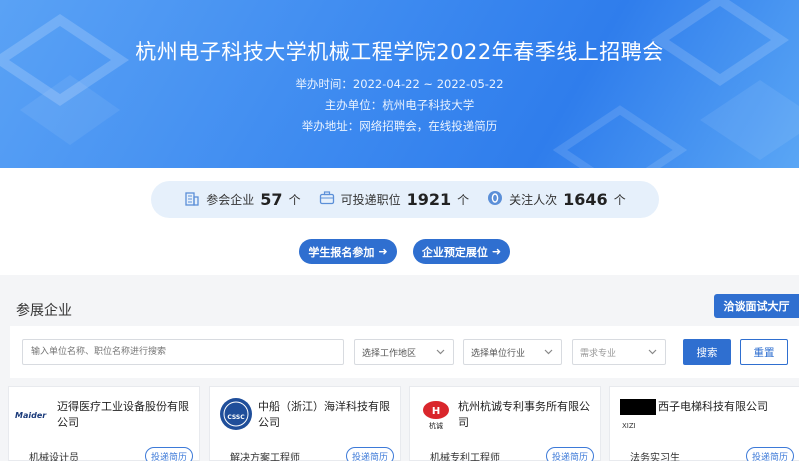  Describe the element at coordinates (399, 52) in the screenshot. I see `page-title: 杭州电子科技大学机械工程学院2022年春季线上招聘会` at that location.